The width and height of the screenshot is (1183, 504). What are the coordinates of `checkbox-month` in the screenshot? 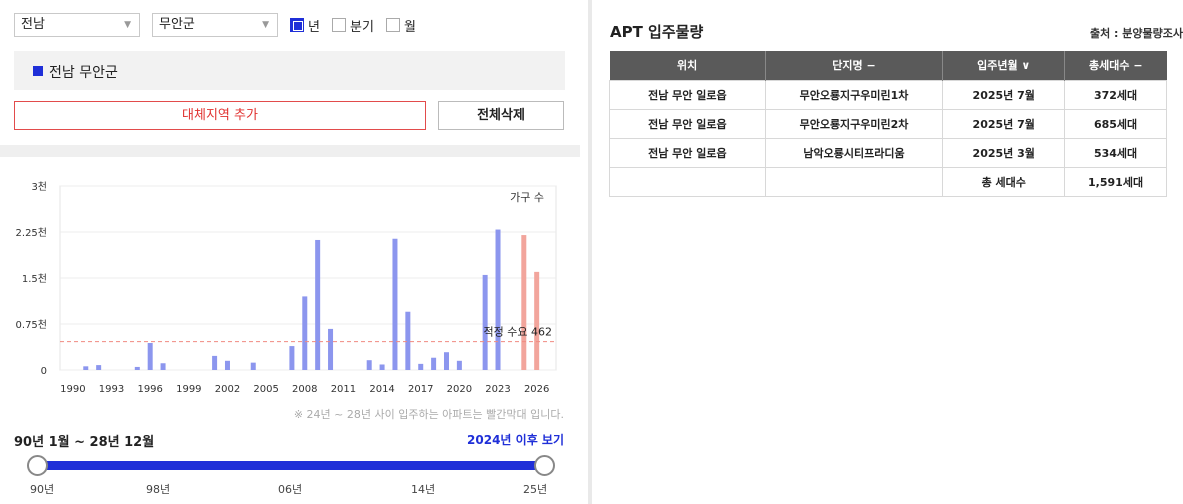 It's located at (393, 25).